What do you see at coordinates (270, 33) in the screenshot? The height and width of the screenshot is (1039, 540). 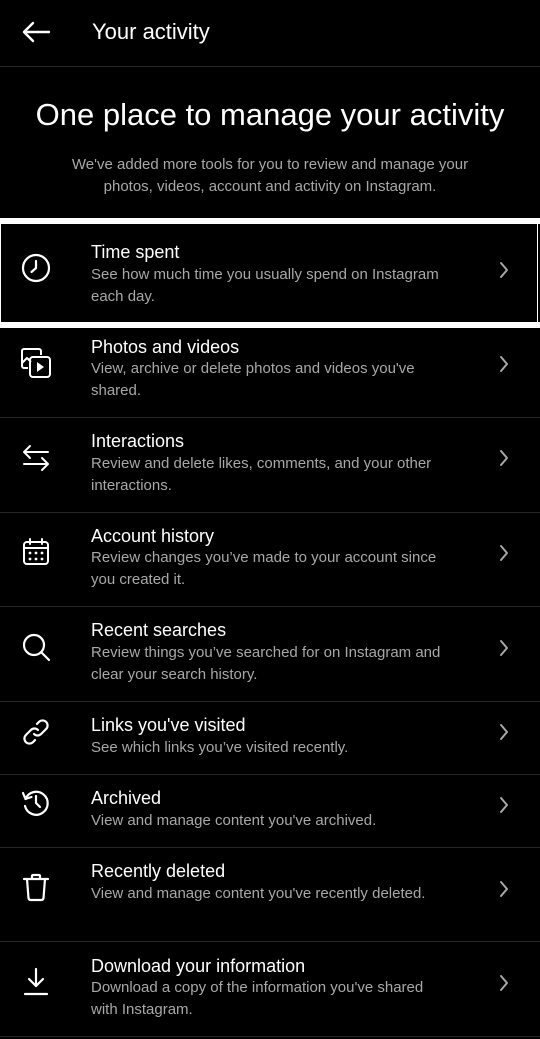 I see `app-bar: Your activity` at bounding box center [270, 33].